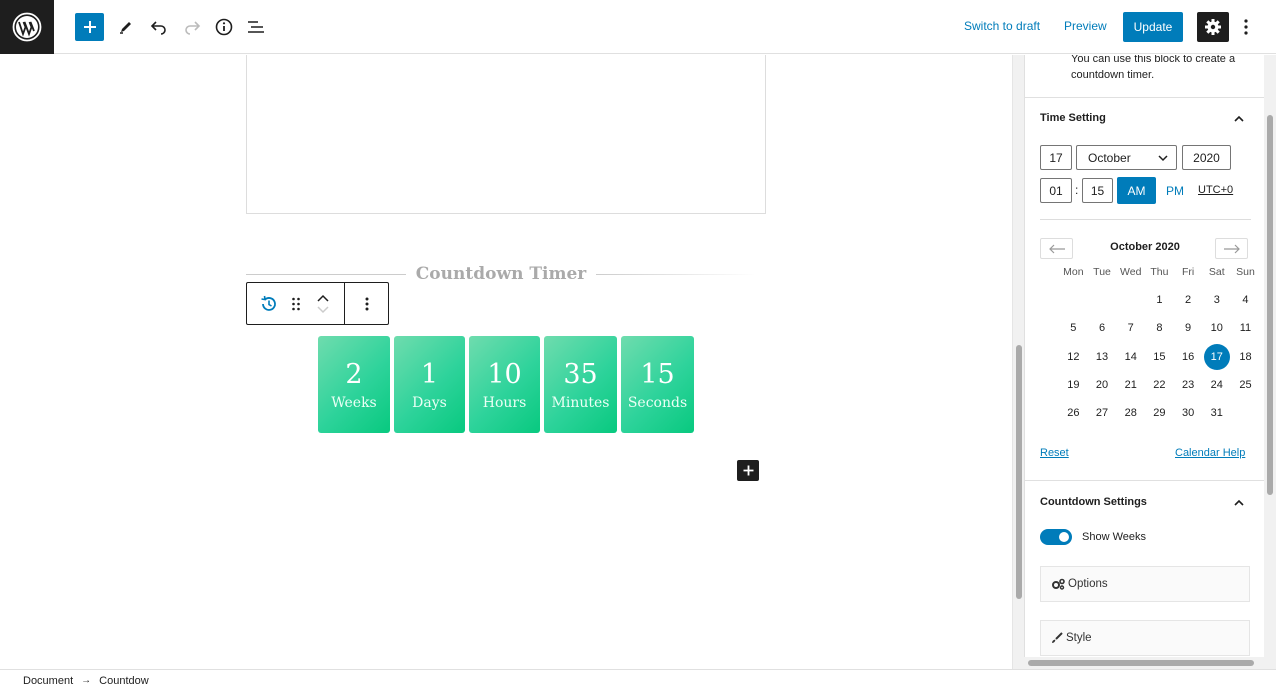 The width and height of the screenshot is (1276, 691). Describe the element at coordinates (1216, 356) in the screenshot. I see `calendar-day-selected: 17` at that location.